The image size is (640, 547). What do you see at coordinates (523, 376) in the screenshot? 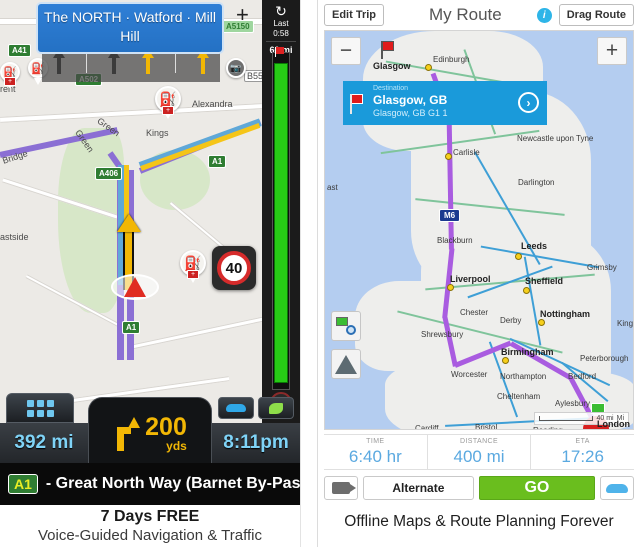
I see `city-label: Northampton` at bounding box center [523, 376].